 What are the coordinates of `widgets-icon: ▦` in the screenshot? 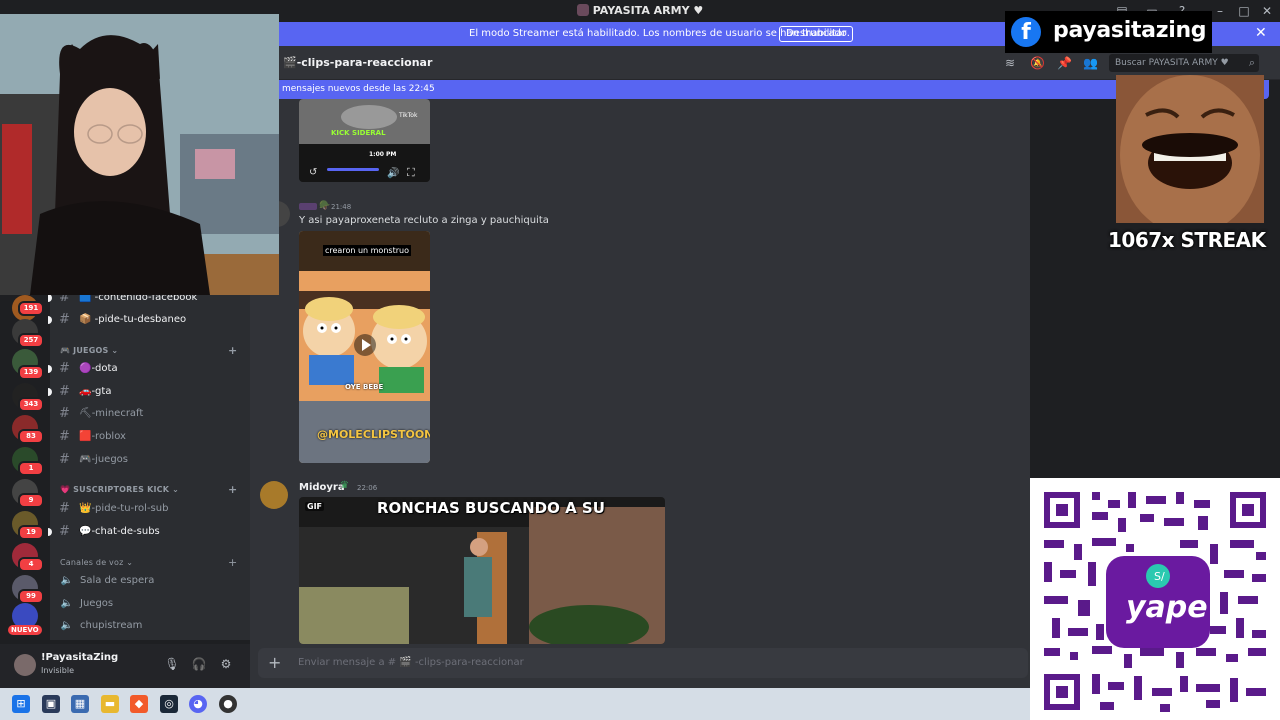 It's located at (80, 704).